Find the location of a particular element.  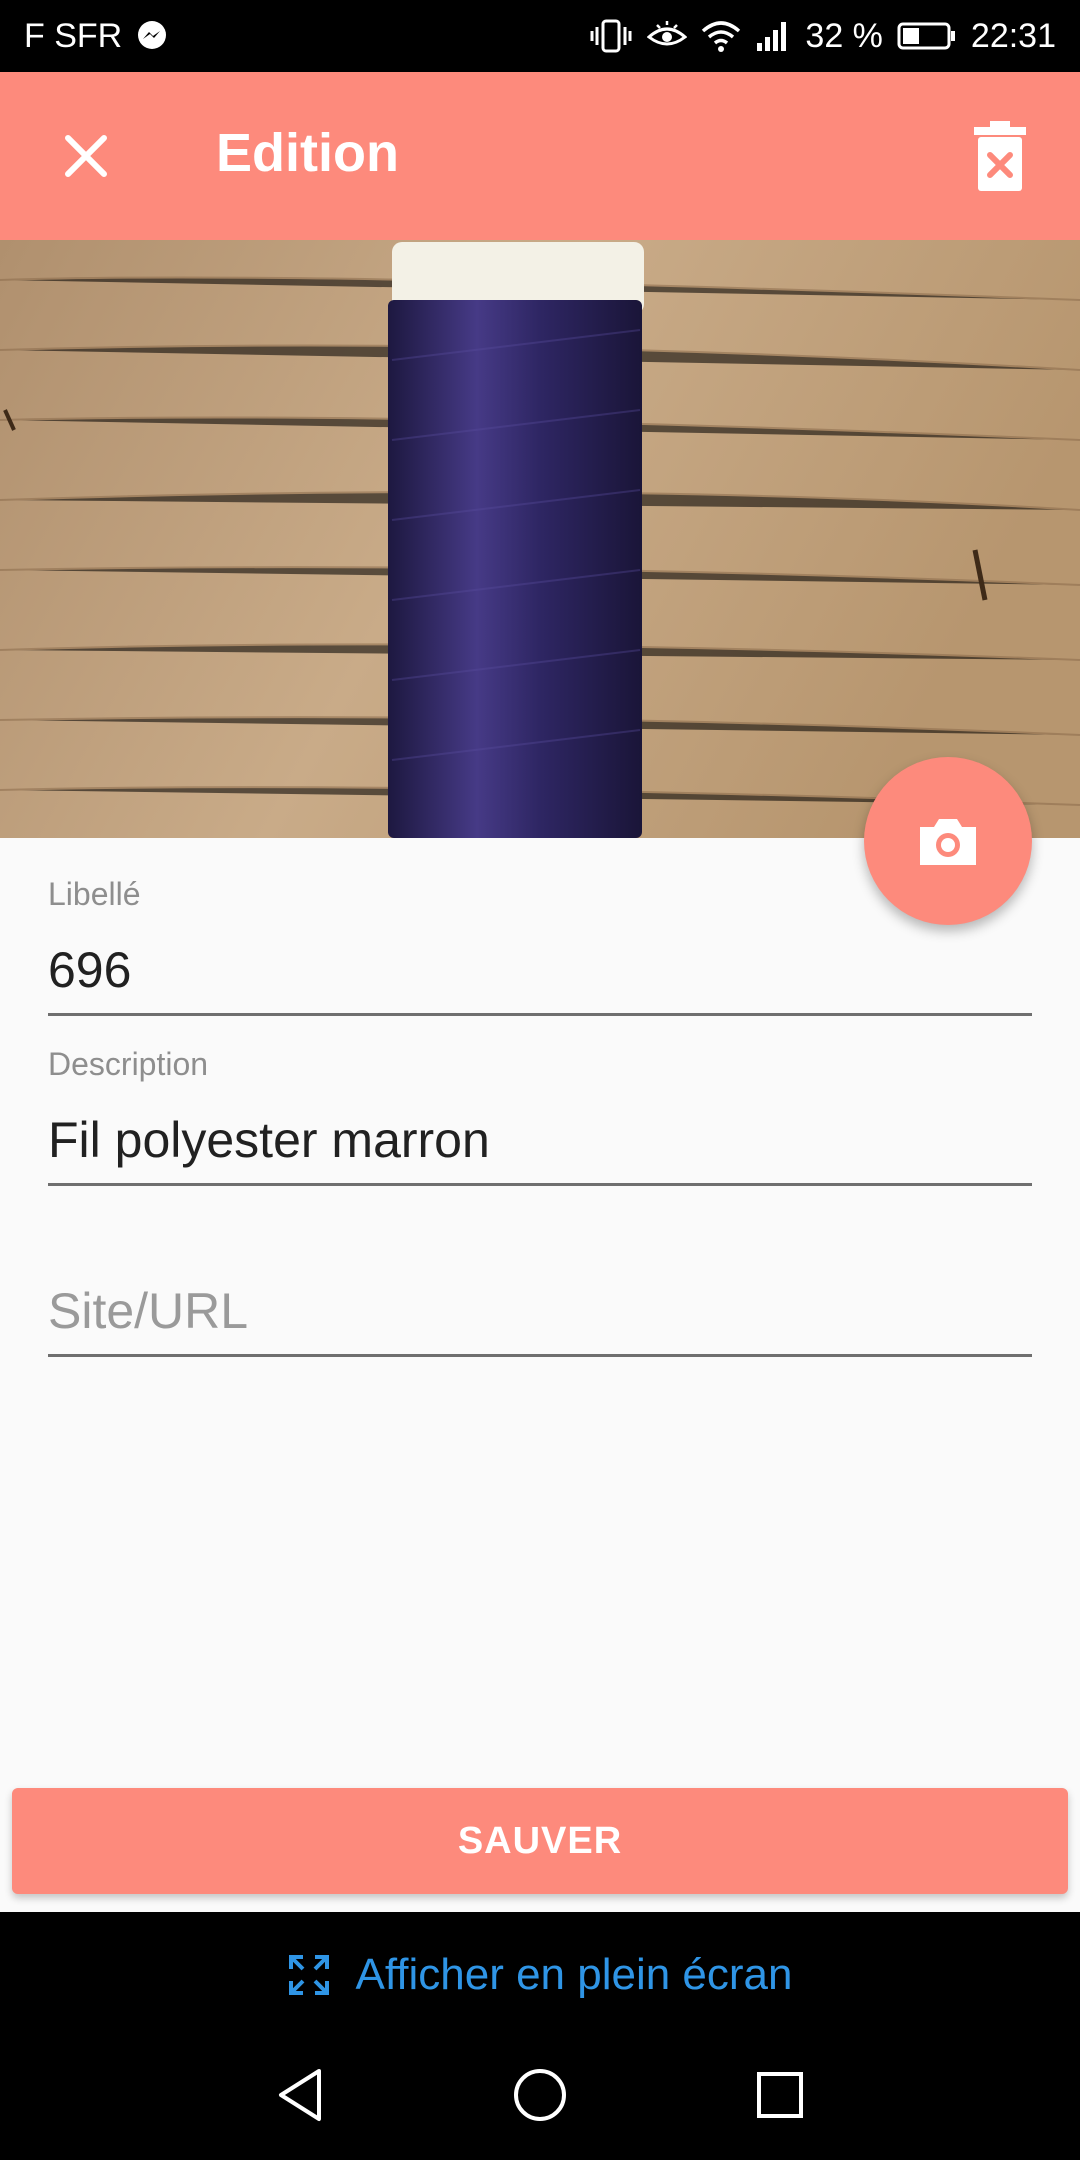

clock: 22:31 is located at coordinates (1013, 35).